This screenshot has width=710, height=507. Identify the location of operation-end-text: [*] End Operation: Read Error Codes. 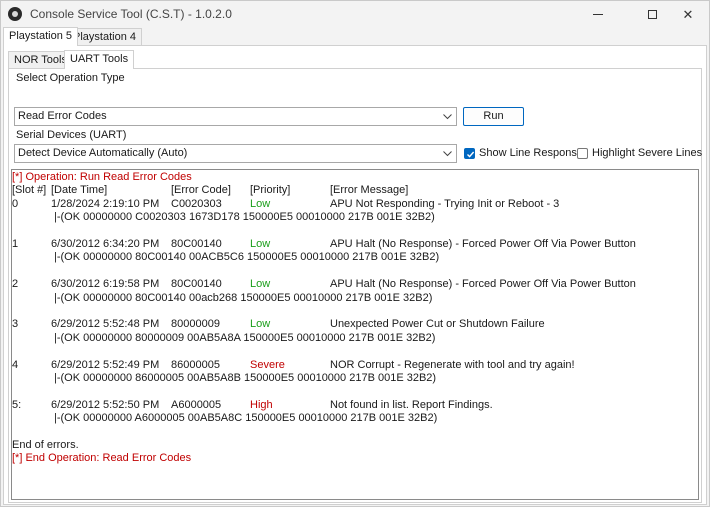
(102, 458).